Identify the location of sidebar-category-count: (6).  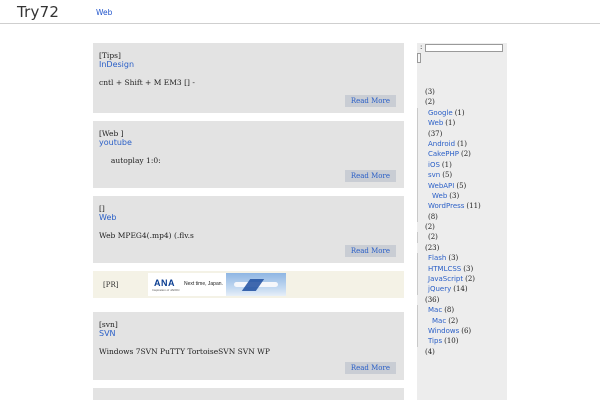
(466, 330).